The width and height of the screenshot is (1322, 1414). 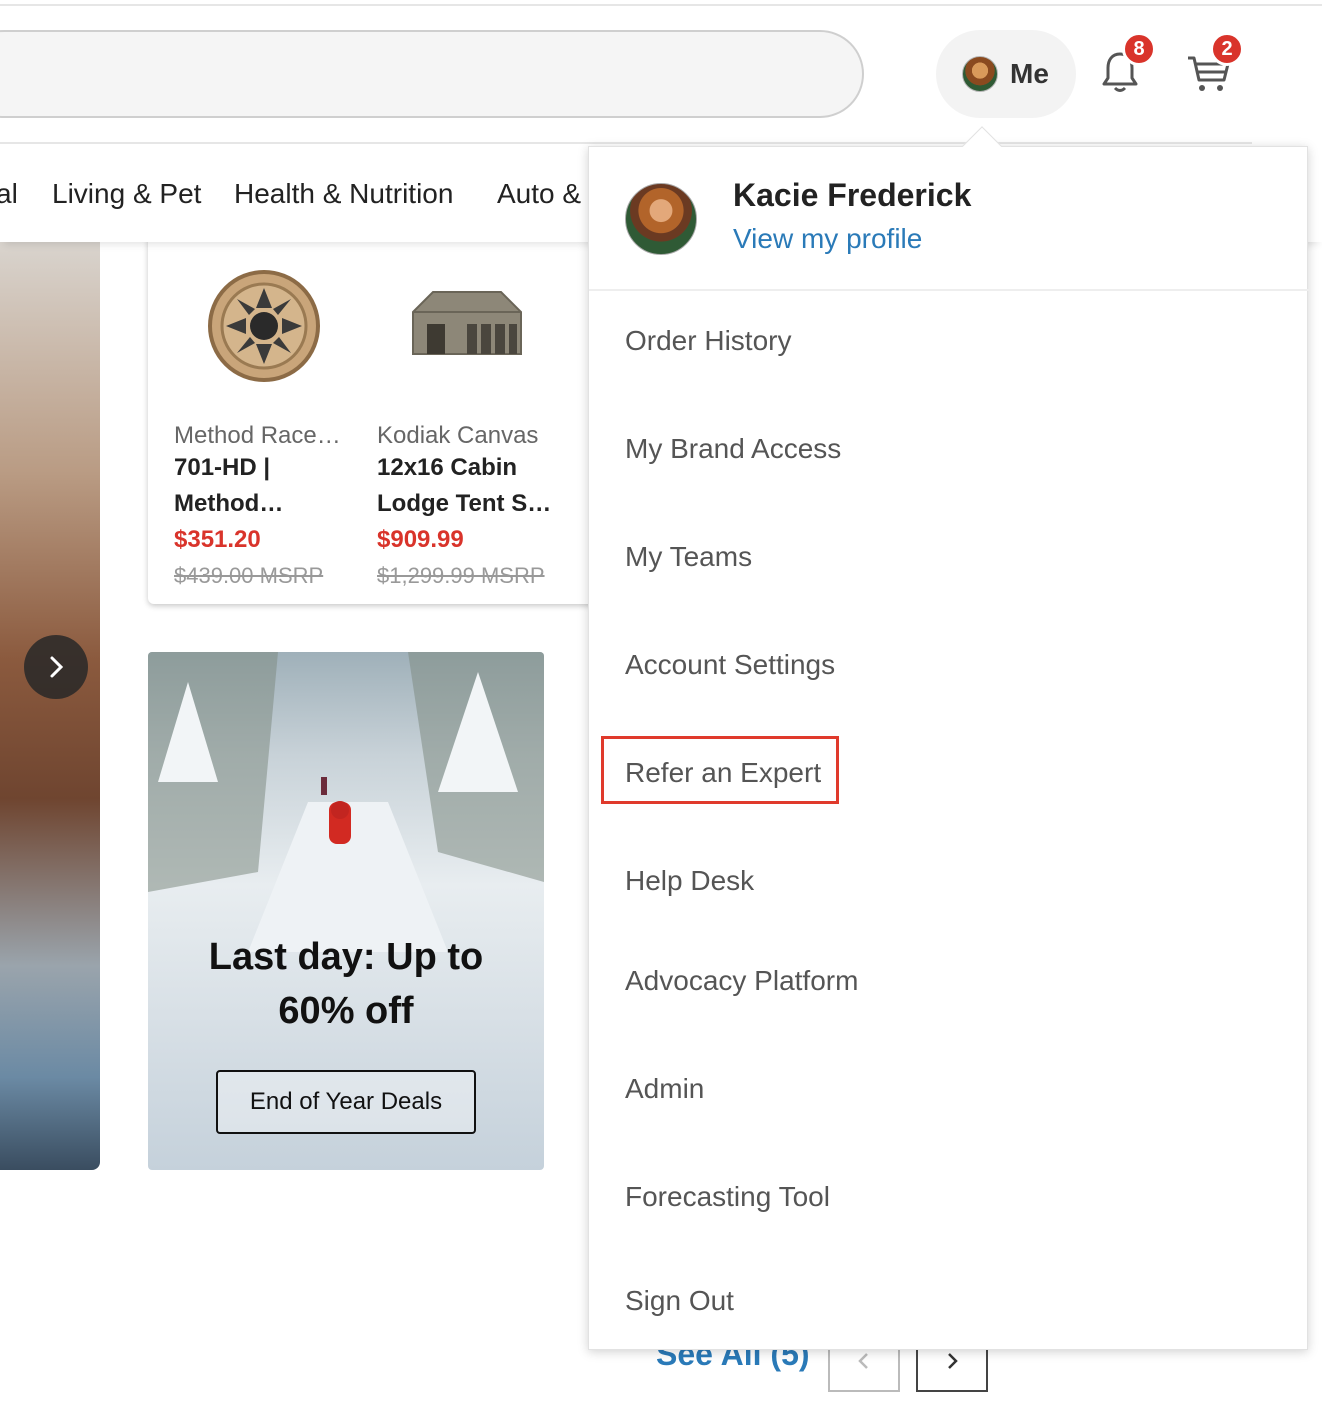 I want to click on account-menu-button: Me, so click(x=1006, y=74).